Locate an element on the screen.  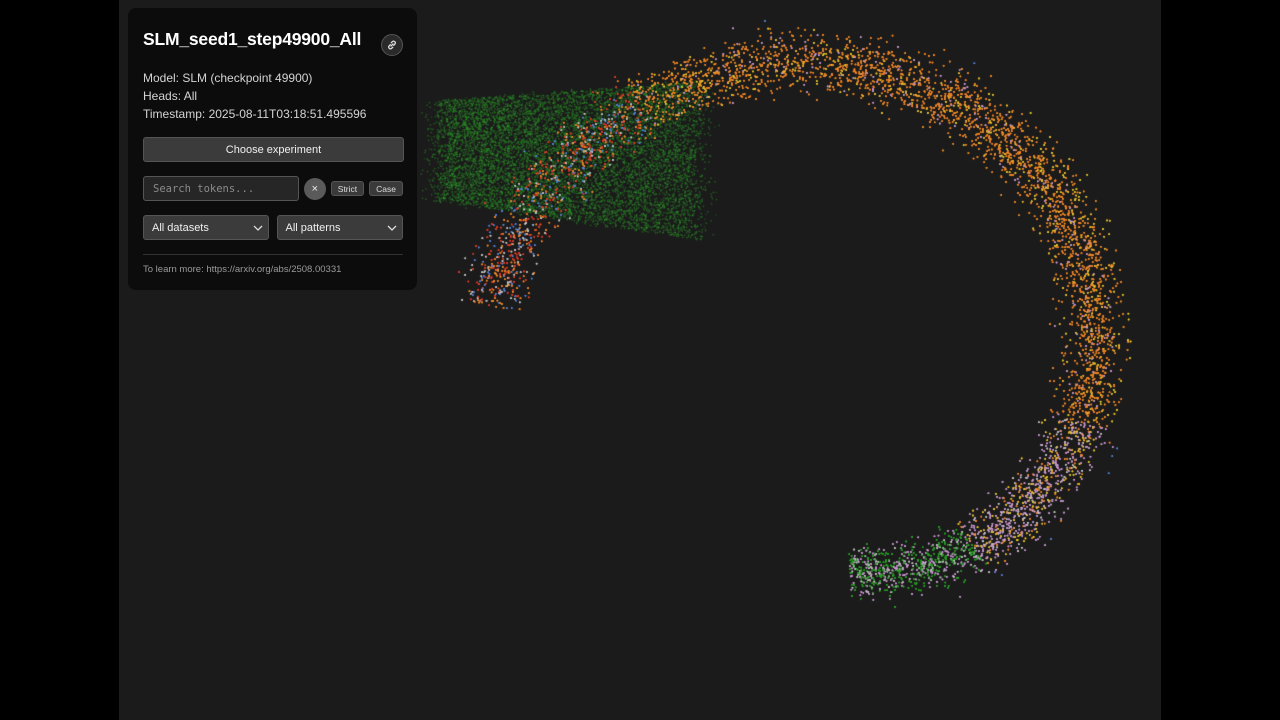
strict-toggle: Strict is located at coordinates (347, 188).